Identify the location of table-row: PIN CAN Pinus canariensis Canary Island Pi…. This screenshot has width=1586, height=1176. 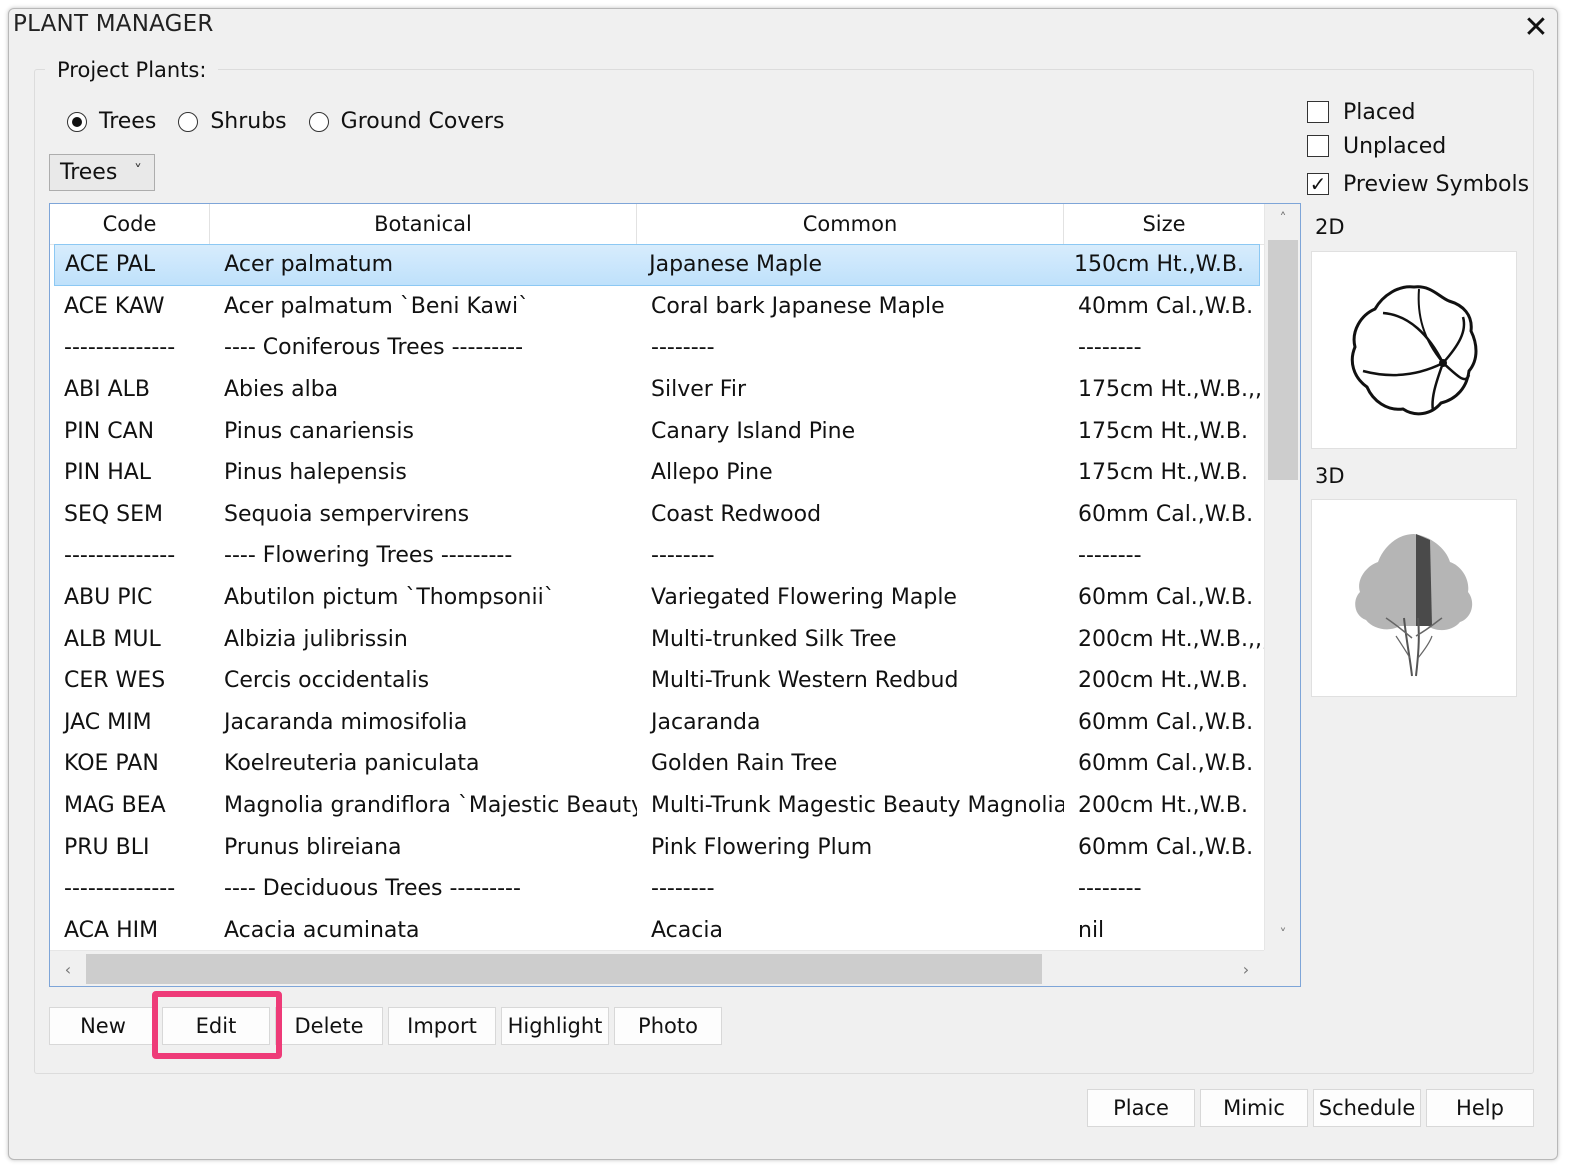
(657, 431).